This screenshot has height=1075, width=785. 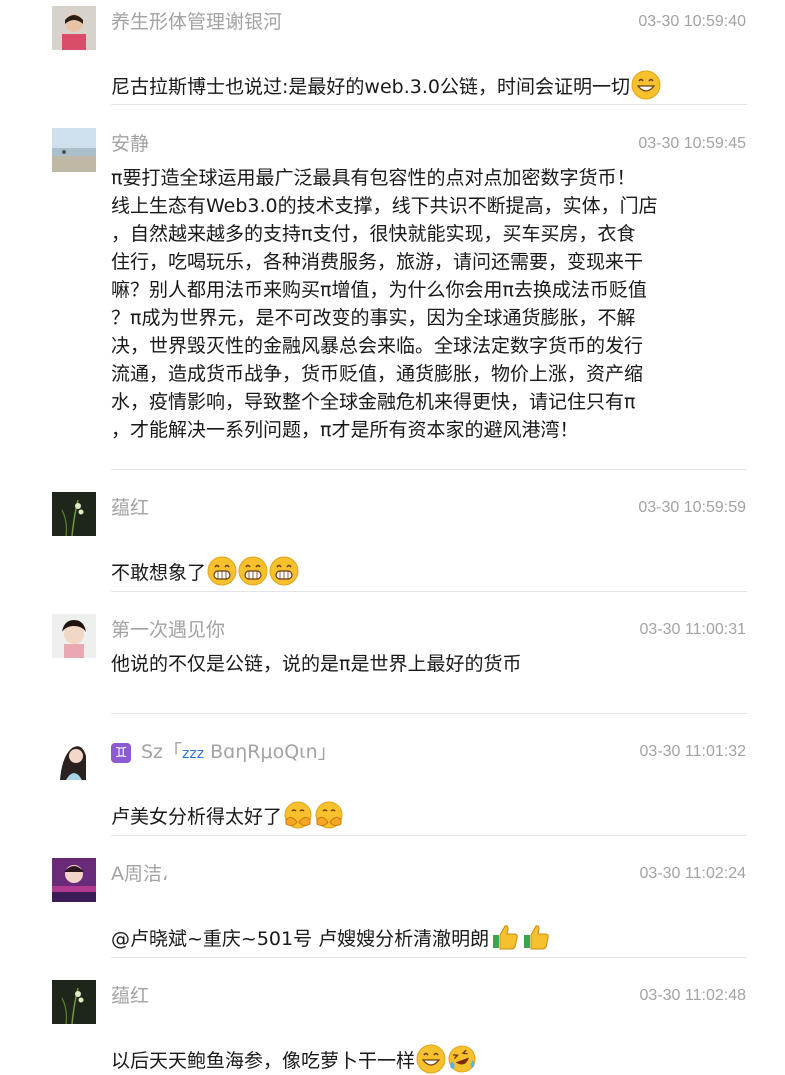 I want to click on zzz-icon: zzz, so click(x=193, y=754).